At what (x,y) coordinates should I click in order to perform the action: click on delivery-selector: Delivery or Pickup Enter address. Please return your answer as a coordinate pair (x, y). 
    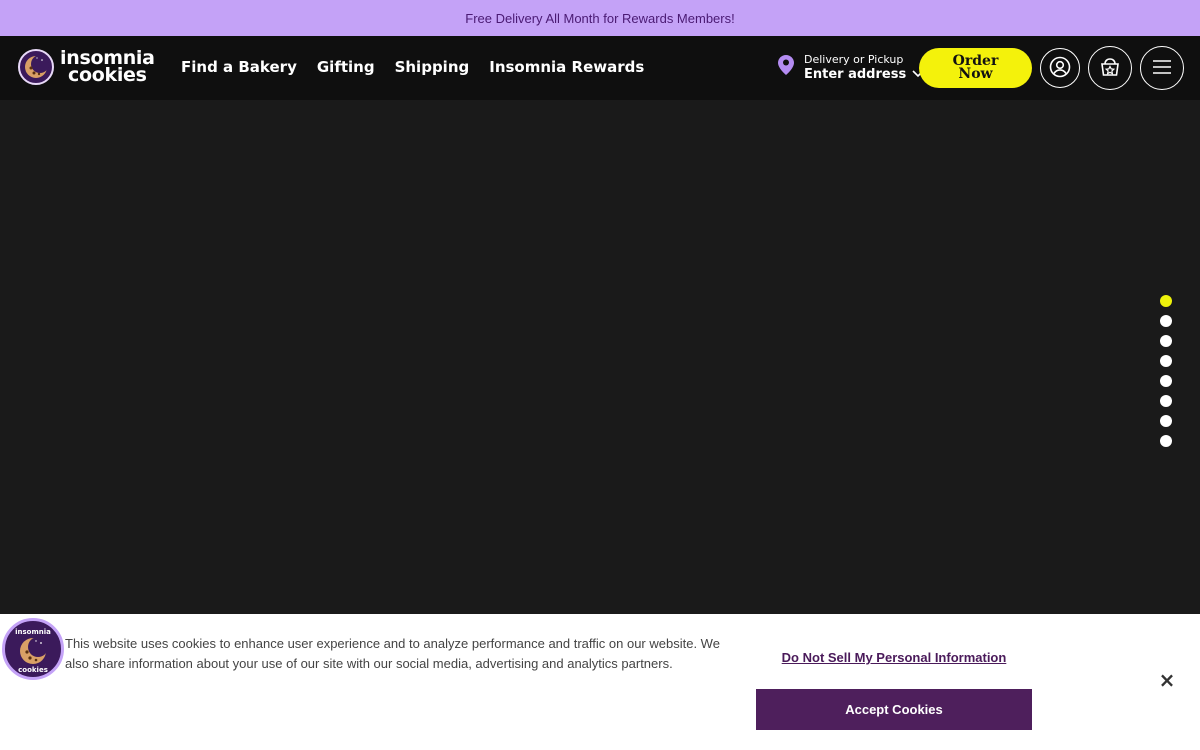
    Looking at the image, I should click on (851, 67).